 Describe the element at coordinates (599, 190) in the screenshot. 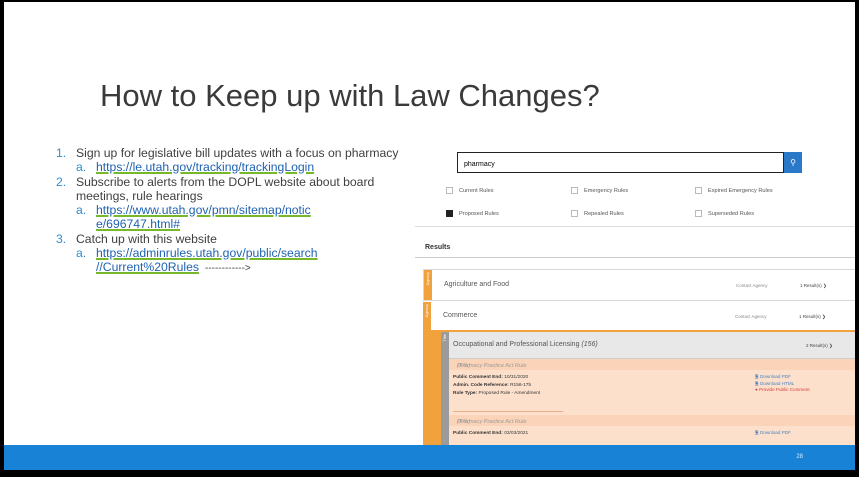

I see `checkbox-emergency-rules: Emergency Rules` at that location.